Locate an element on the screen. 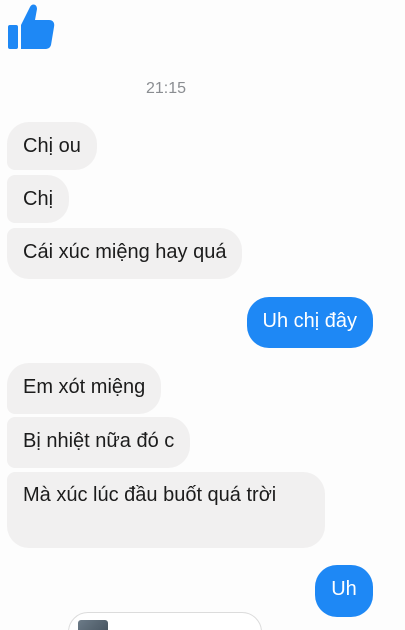 The width and height of the screenshot is (405, 630). incoming-message: Cái xúc miệng hay quá is located at coordinates (125, 253).